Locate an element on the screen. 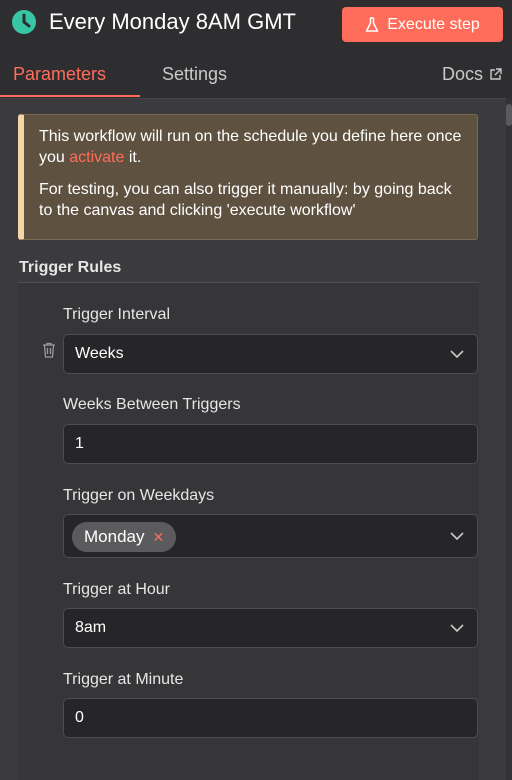 The width and height of the screenshot is (512, 780). weeks-between-input: 1 is located at coordinates (270, 444).